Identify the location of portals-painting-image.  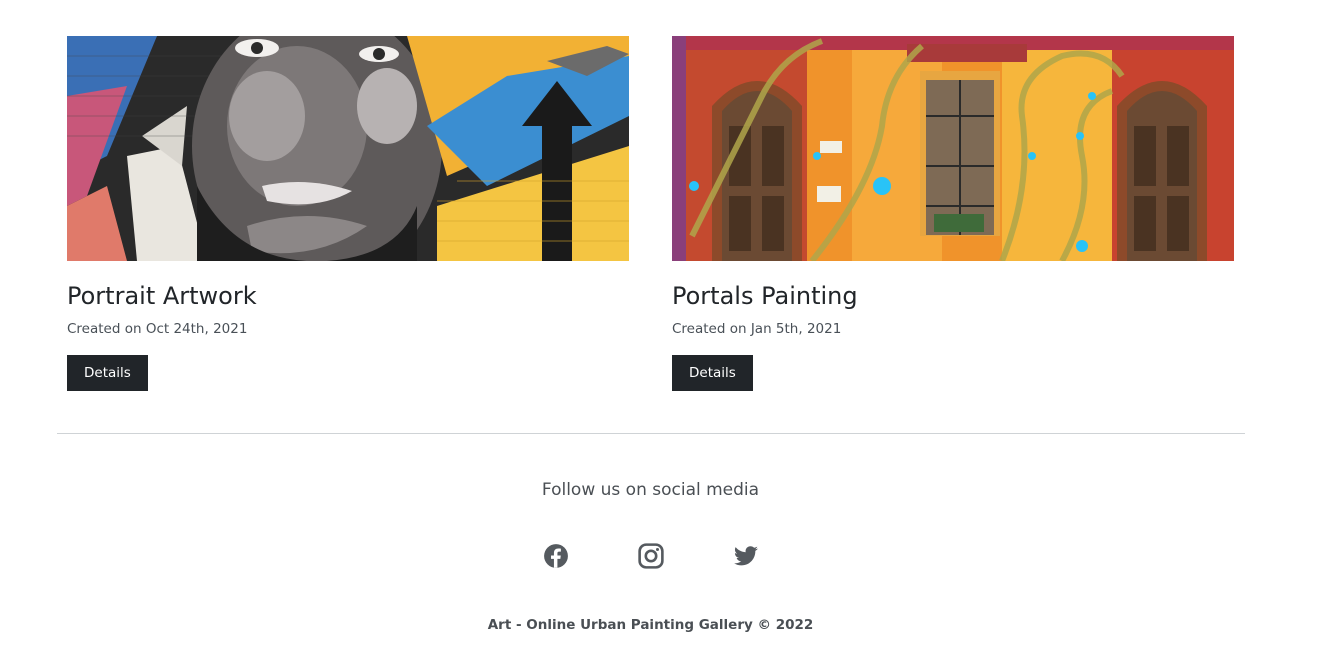
(953, 148).